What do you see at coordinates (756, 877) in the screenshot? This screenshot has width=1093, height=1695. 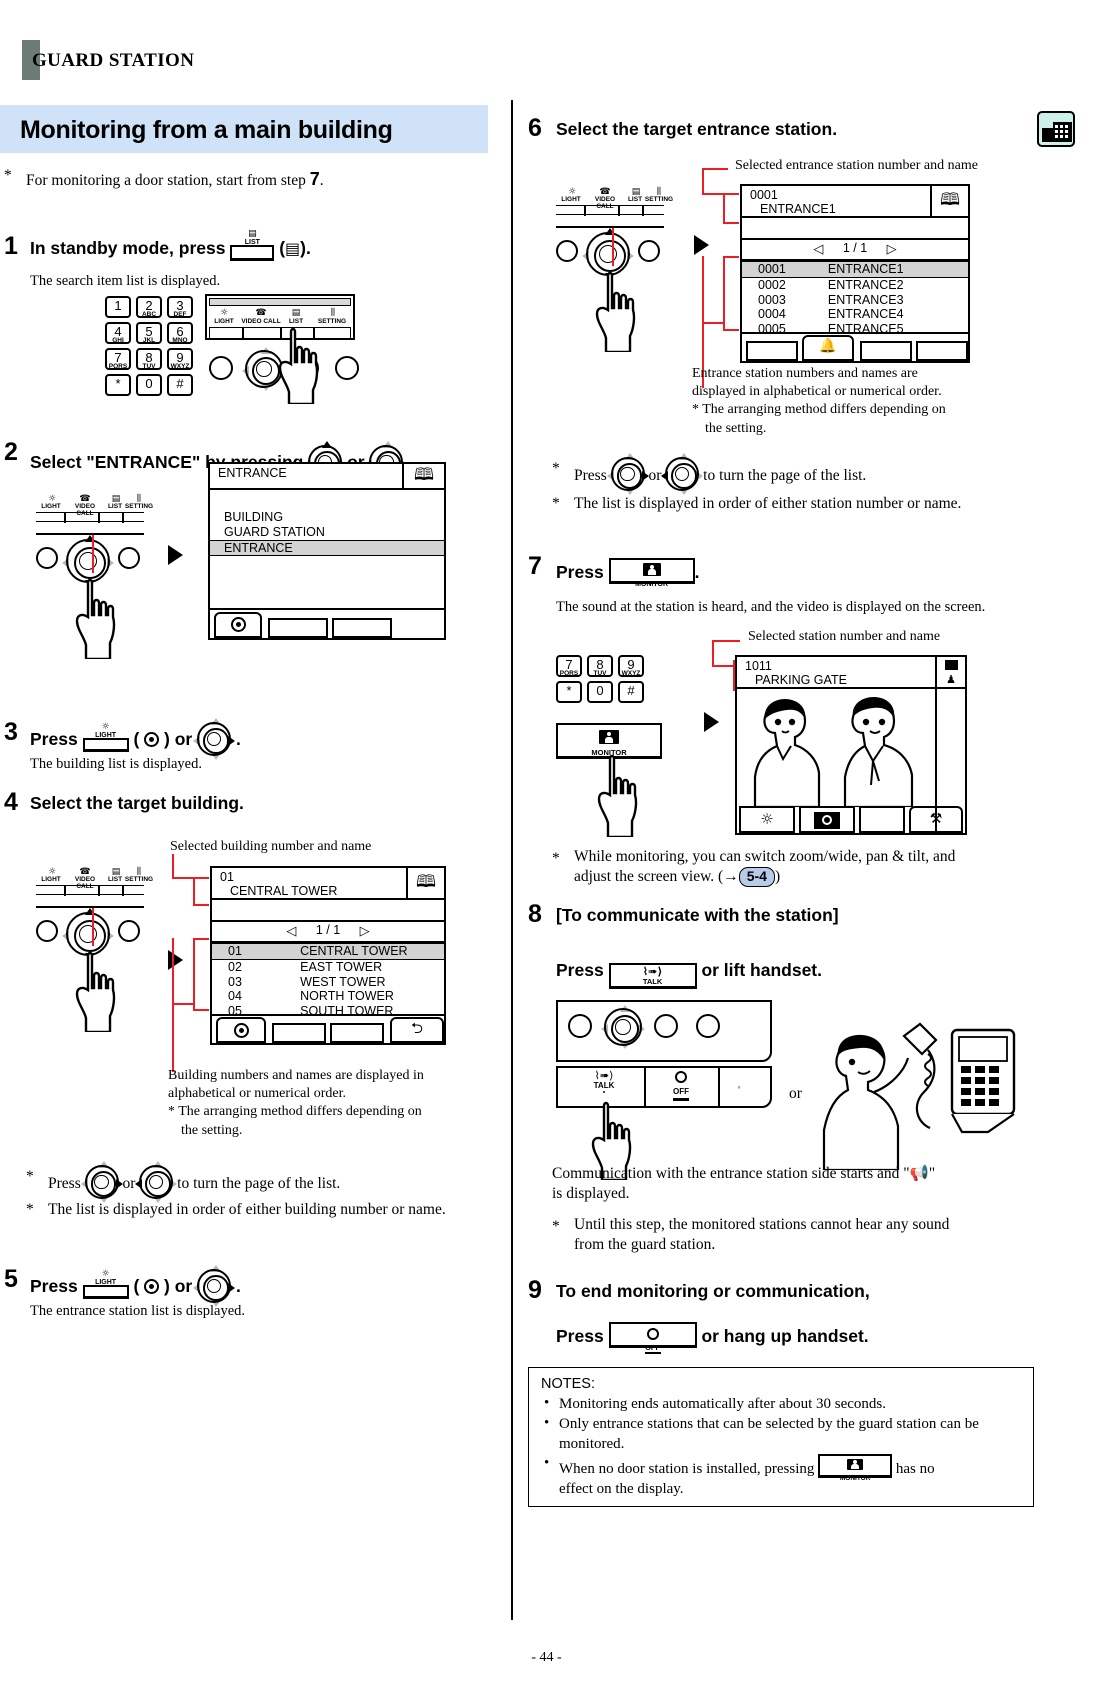 I see `reference-badge: 5-4` at bounding box center [756, 877].